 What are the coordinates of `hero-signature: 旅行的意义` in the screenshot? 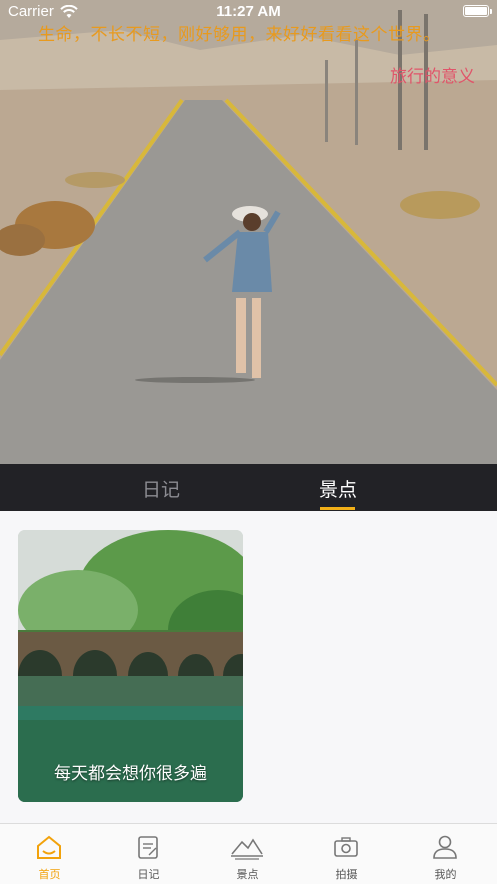 It's located at (432, 77).